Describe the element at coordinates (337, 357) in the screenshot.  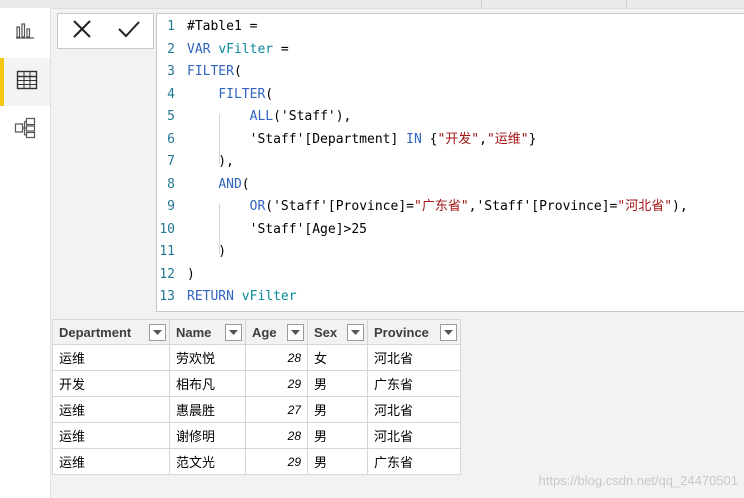
I see `cell-sex: 女` at that location.